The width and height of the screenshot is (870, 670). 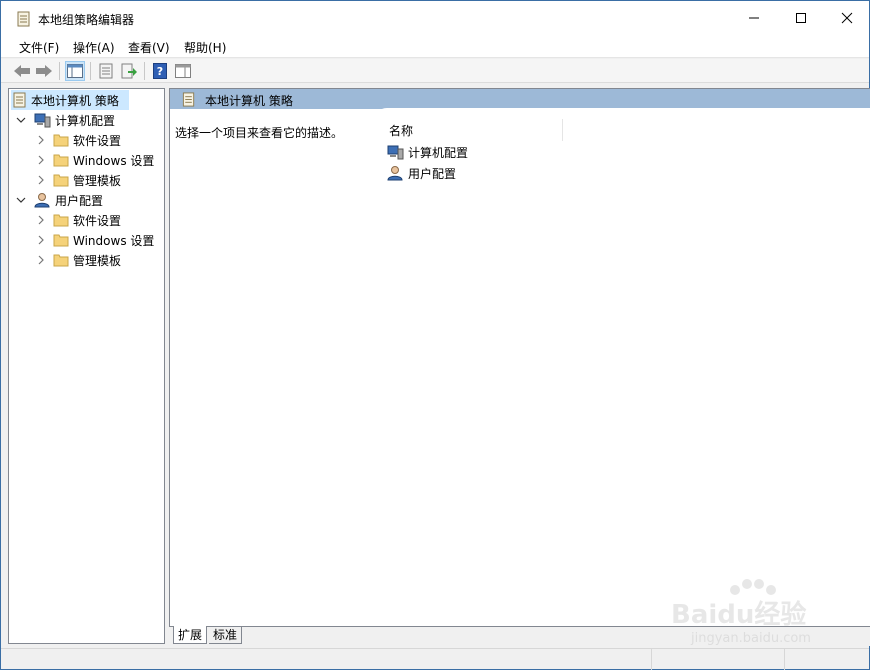 What do you see at coordinates (751, 638) in the screenshot?
I see `watermark-url: jingyan.baidu.com` at bounding box center [751, 638].